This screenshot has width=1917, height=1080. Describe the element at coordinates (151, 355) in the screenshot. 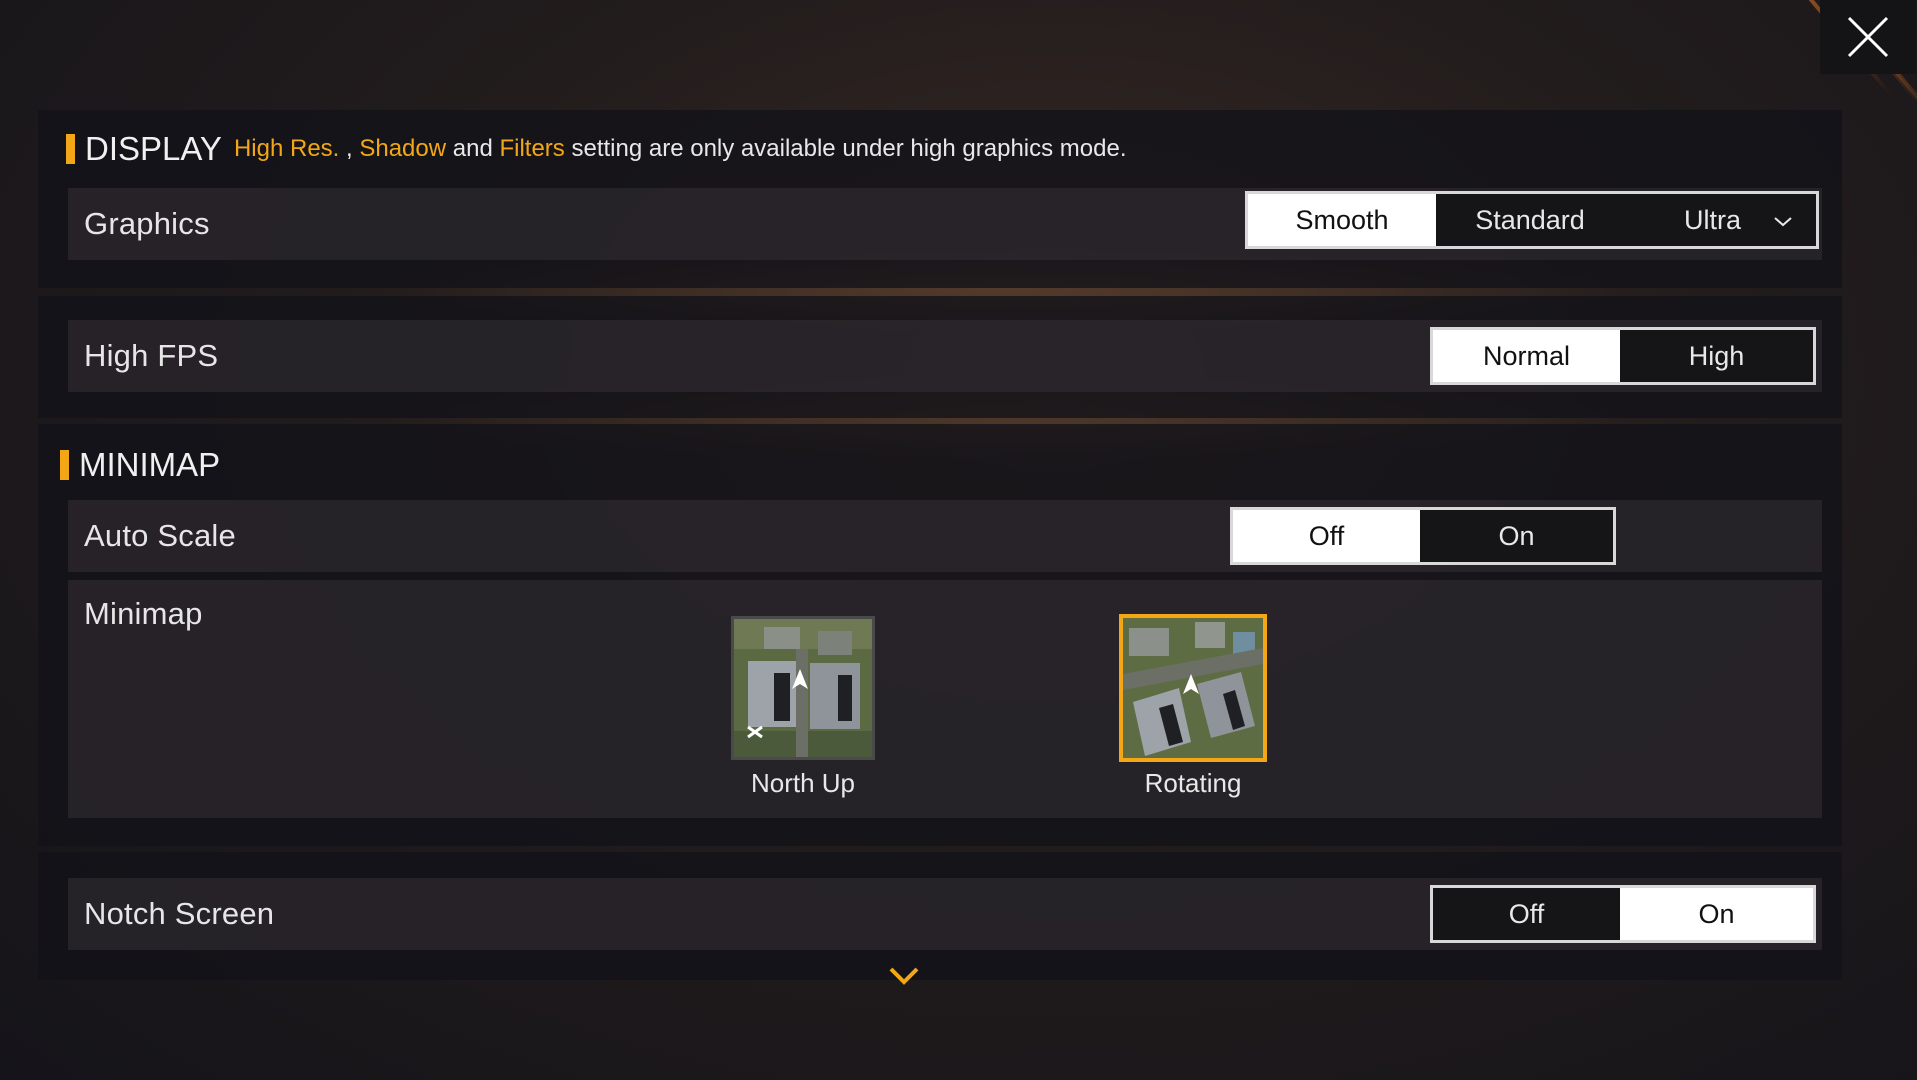

I see `high-fps-label: High FPS` at that location.